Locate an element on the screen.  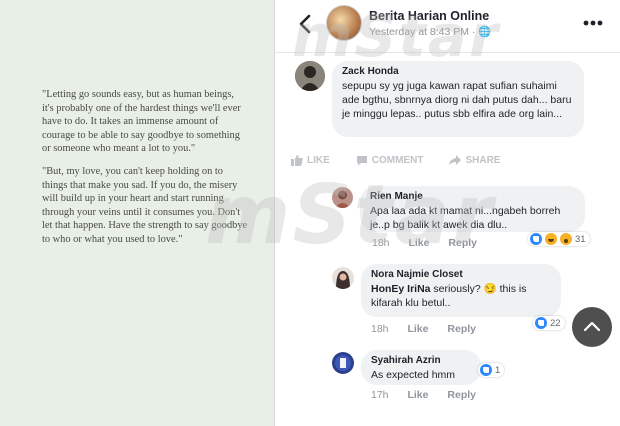
scroll-to-top-button is located at coordinates (592, 327).